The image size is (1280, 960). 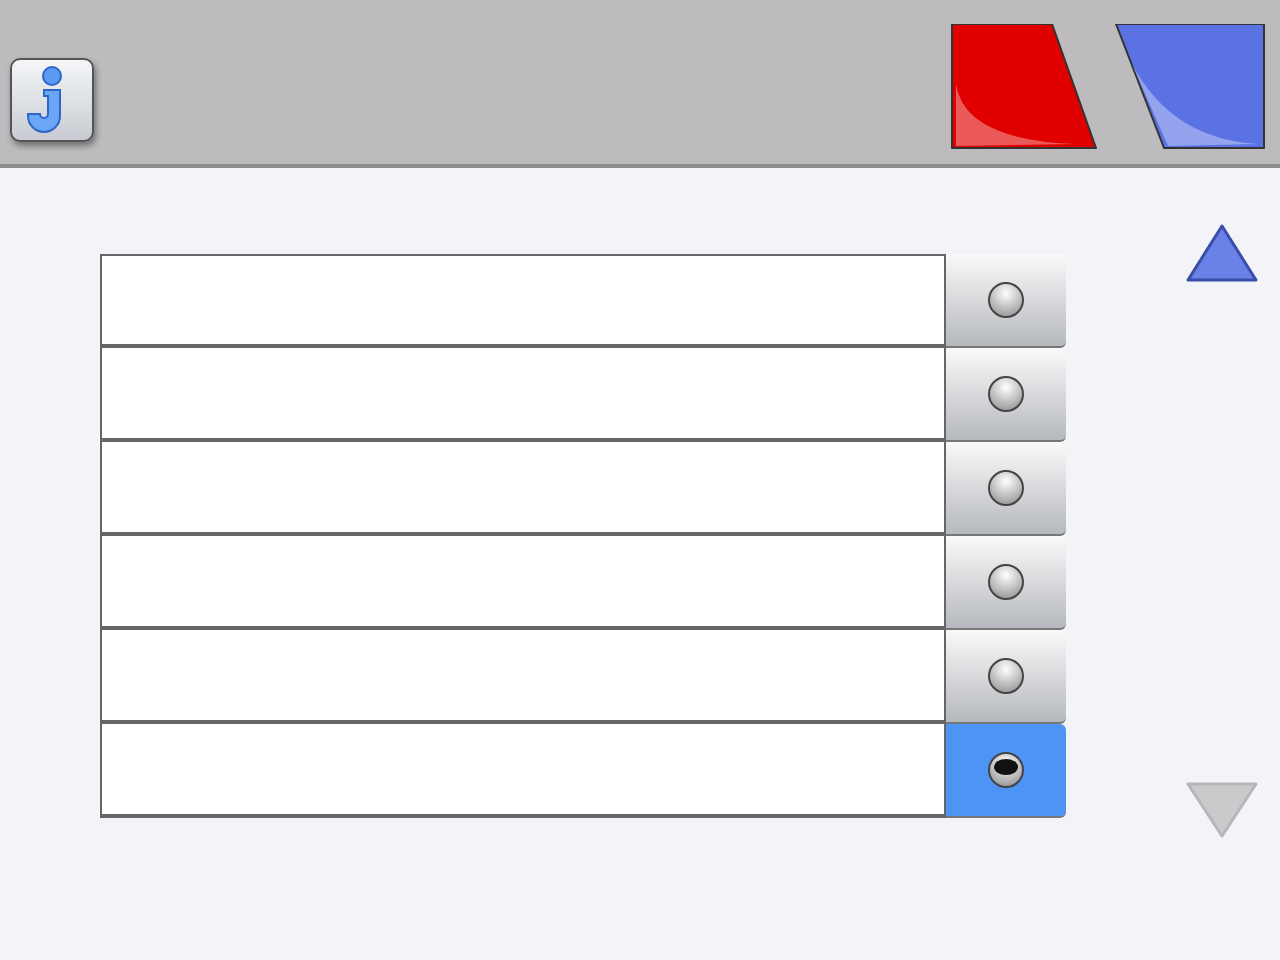 What do you see at coordinates (1190, 87) in the screenshot?
I see `action-button` at bounding box center [1190, 87].